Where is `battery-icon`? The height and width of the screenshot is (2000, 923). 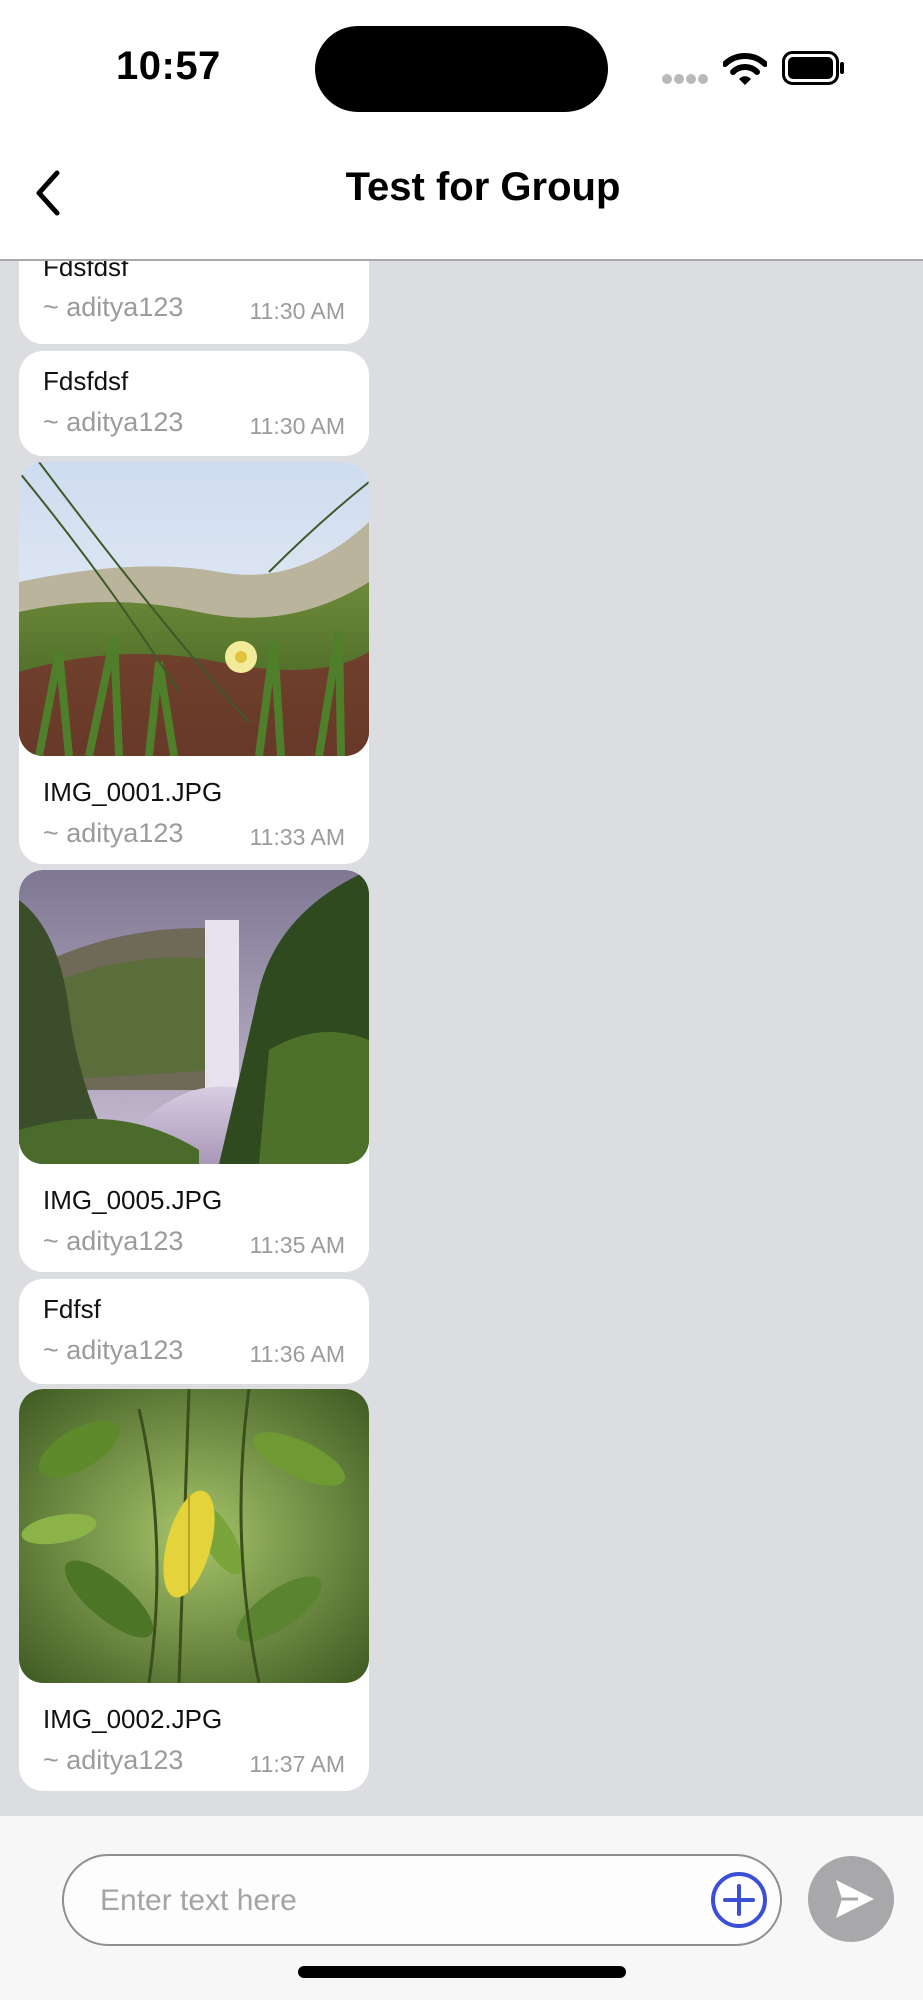 battery-icon is located at coordinates (813, 68).